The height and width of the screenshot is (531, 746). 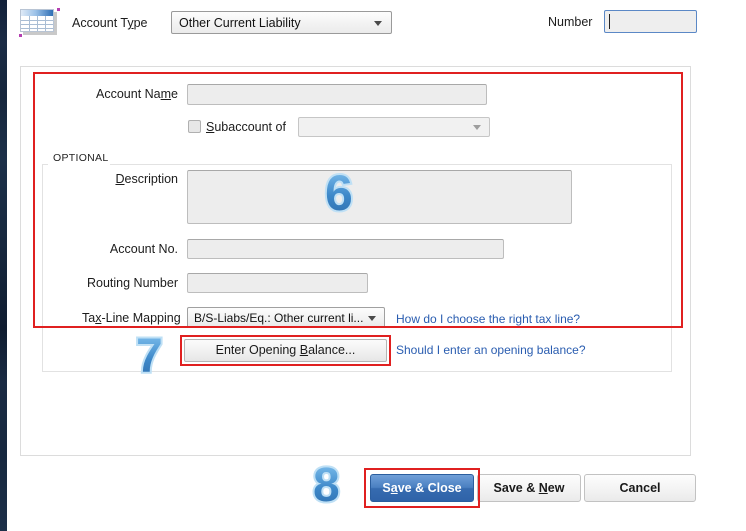 I want to click on number-label: Number, so click(x=570, y=22).